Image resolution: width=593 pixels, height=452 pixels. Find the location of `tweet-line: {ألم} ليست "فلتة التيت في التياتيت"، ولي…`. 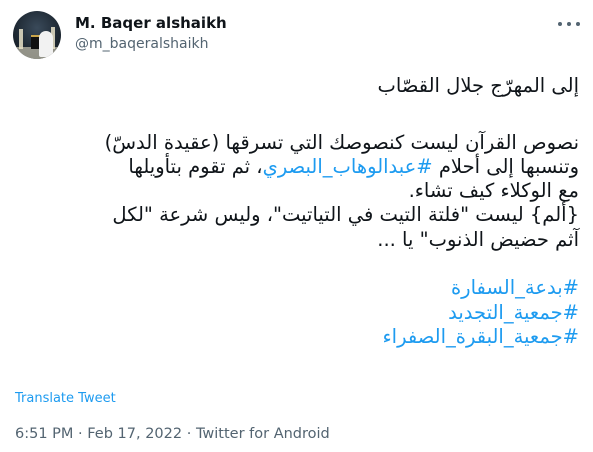

tweet-line: {ألم} ليست "فلتة التيت في التياتيت"، ولي… is located at coordinates (345, 215).